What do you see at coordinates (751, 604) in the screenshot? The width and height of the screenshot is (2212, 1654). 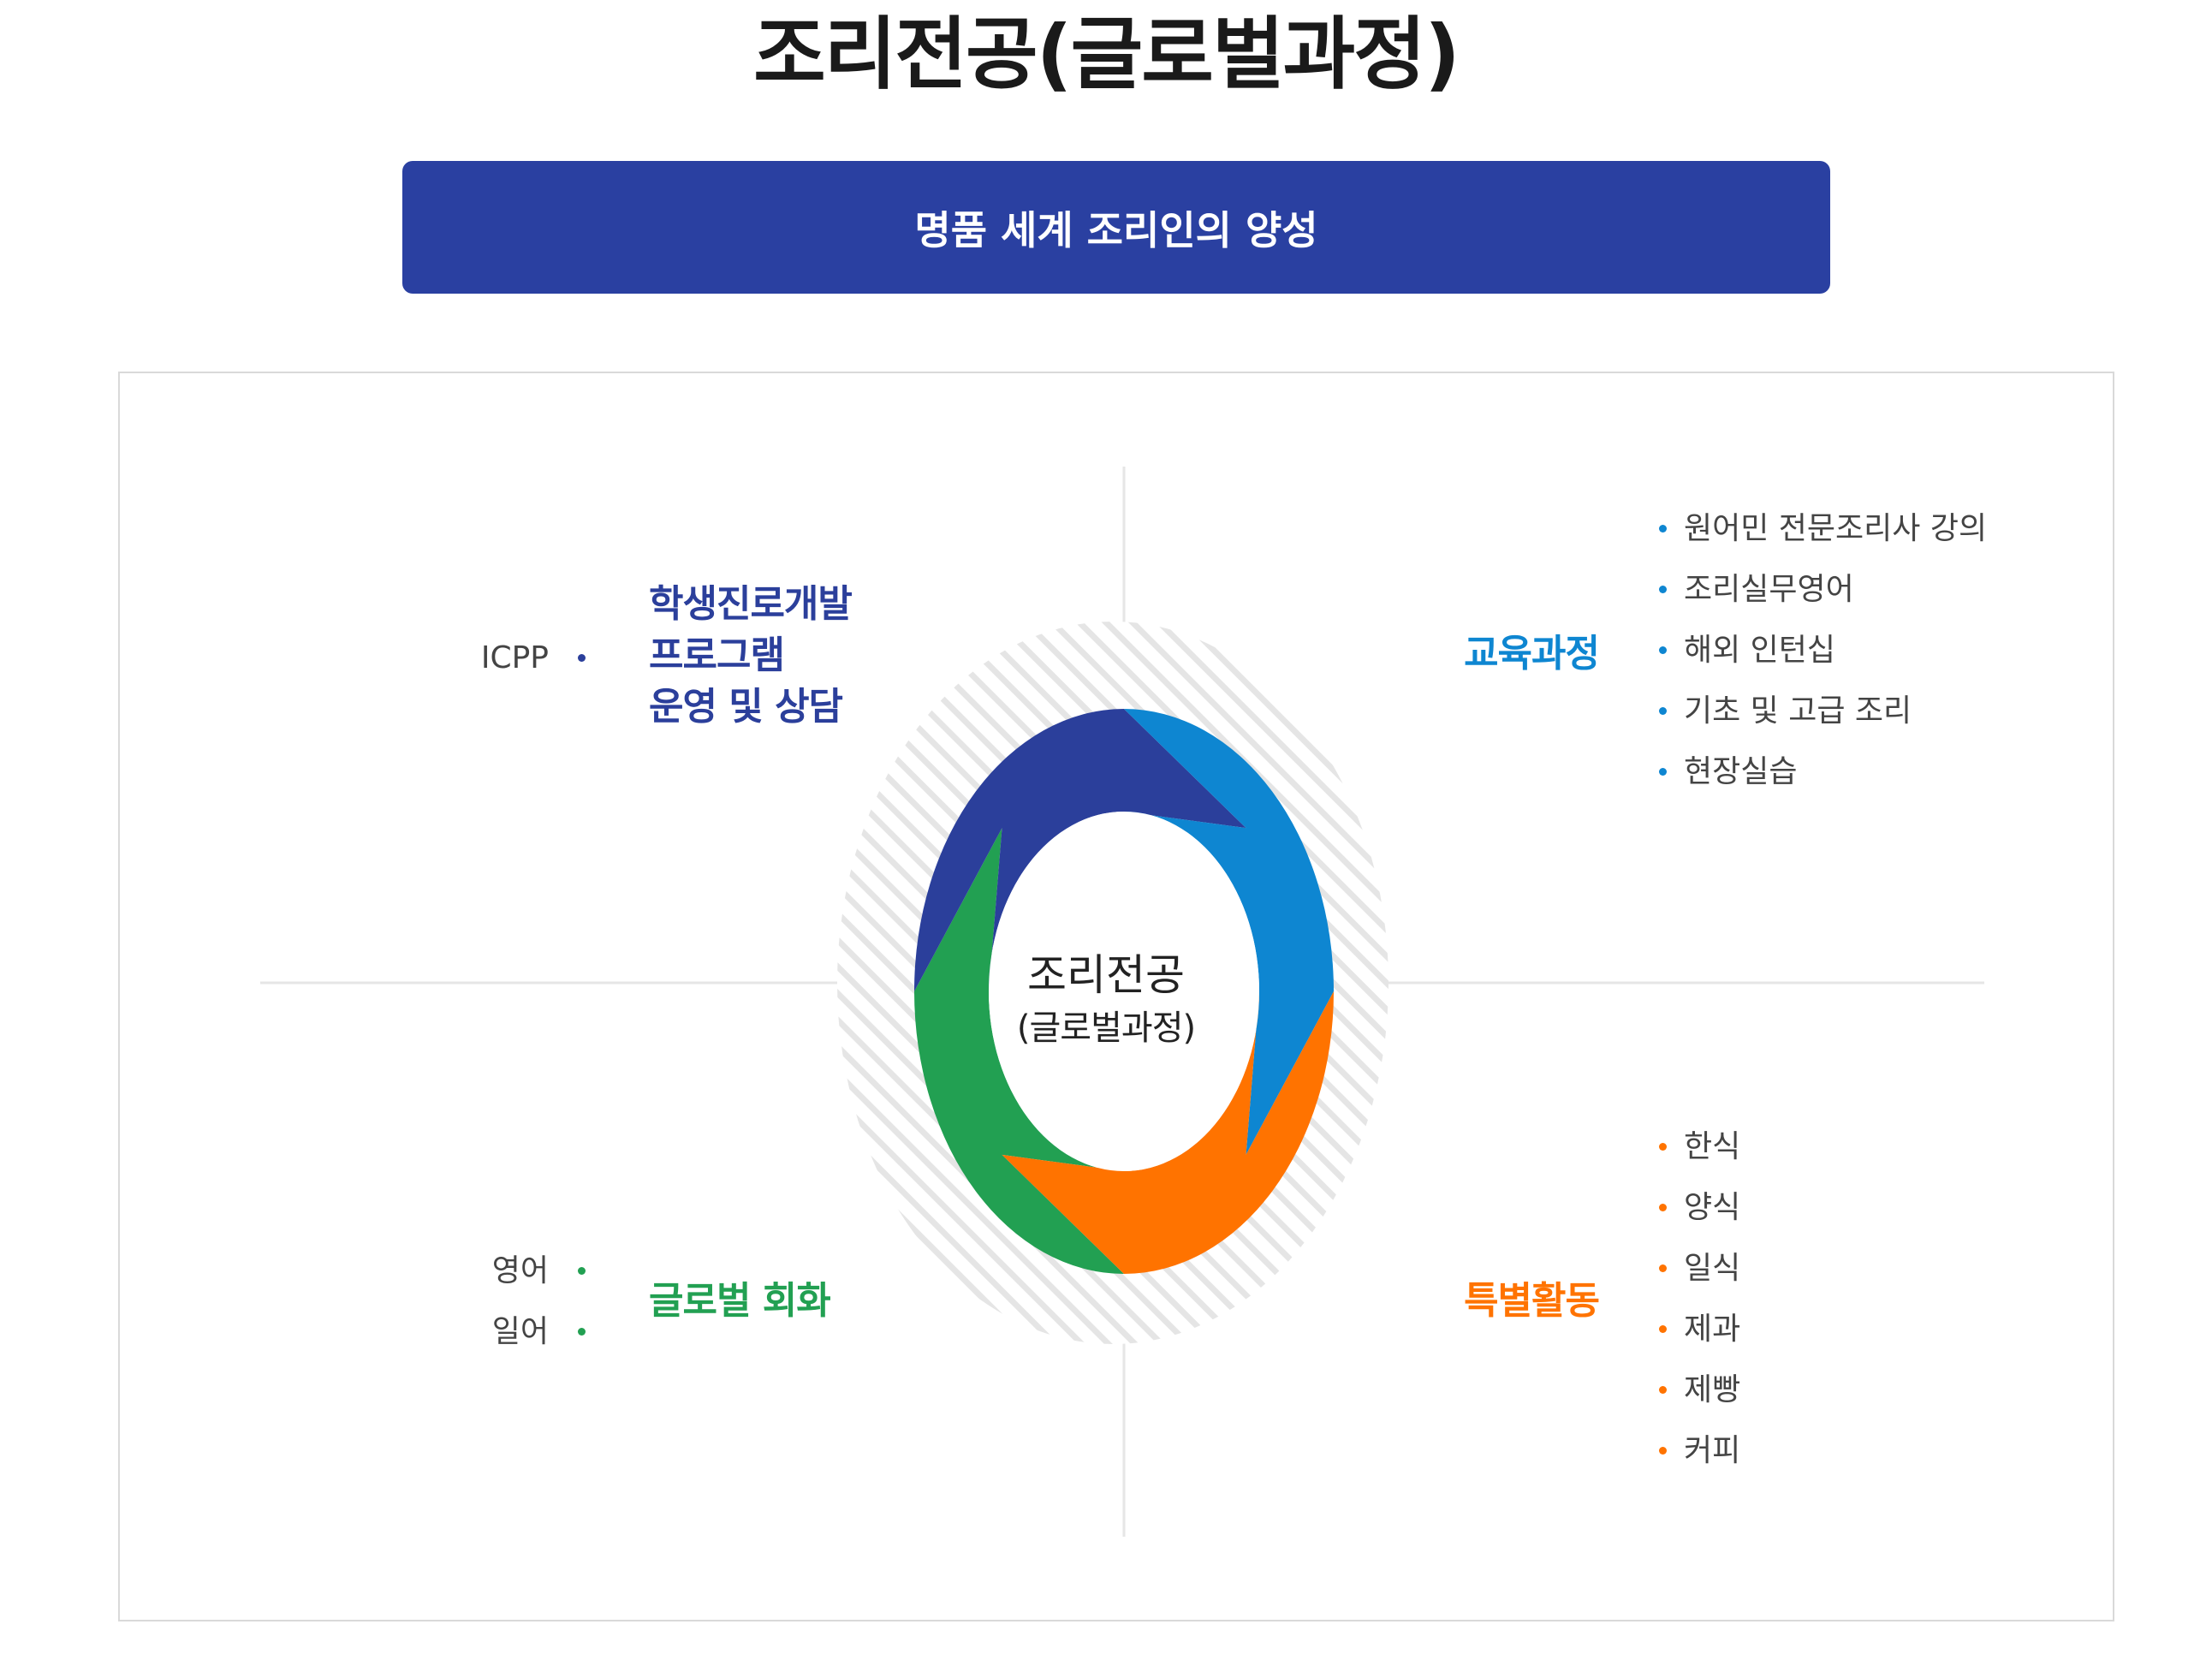 I see `heading-career-line: 학생진로개발` at bounding box center [751, 604].